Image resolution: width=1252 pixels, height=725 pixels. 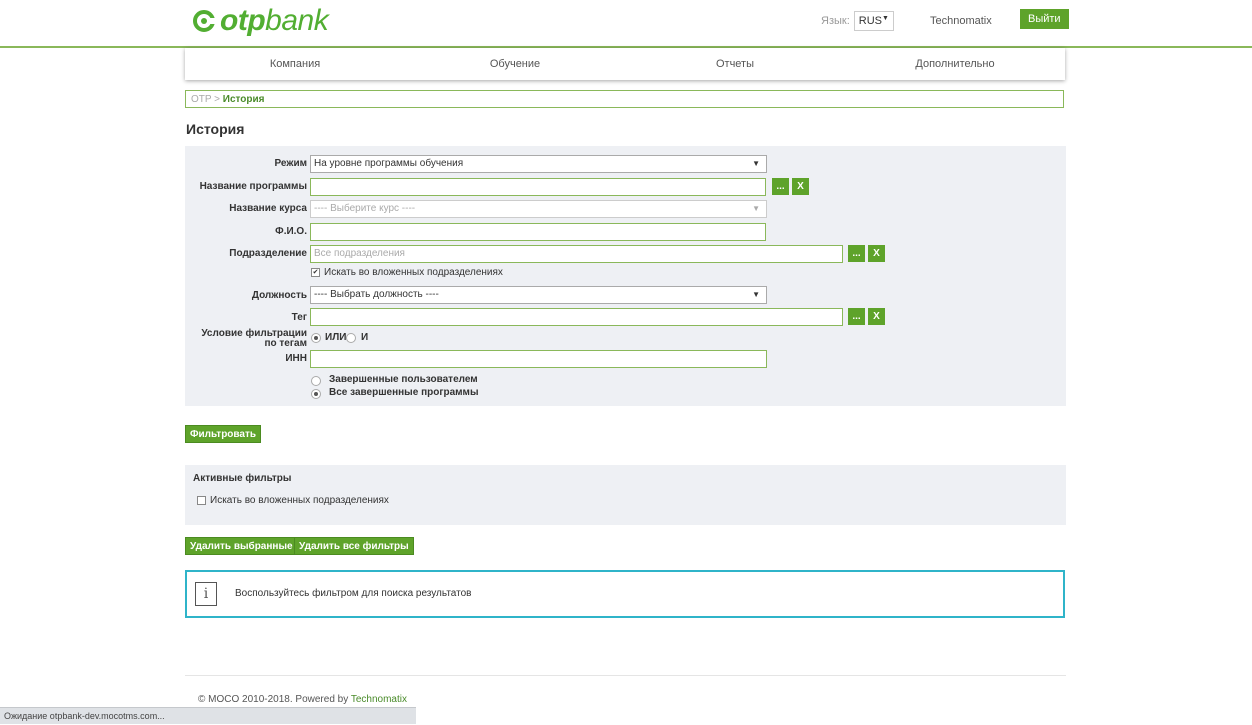 I want to click on language-label: Язык:, so click(x=835, y=21).